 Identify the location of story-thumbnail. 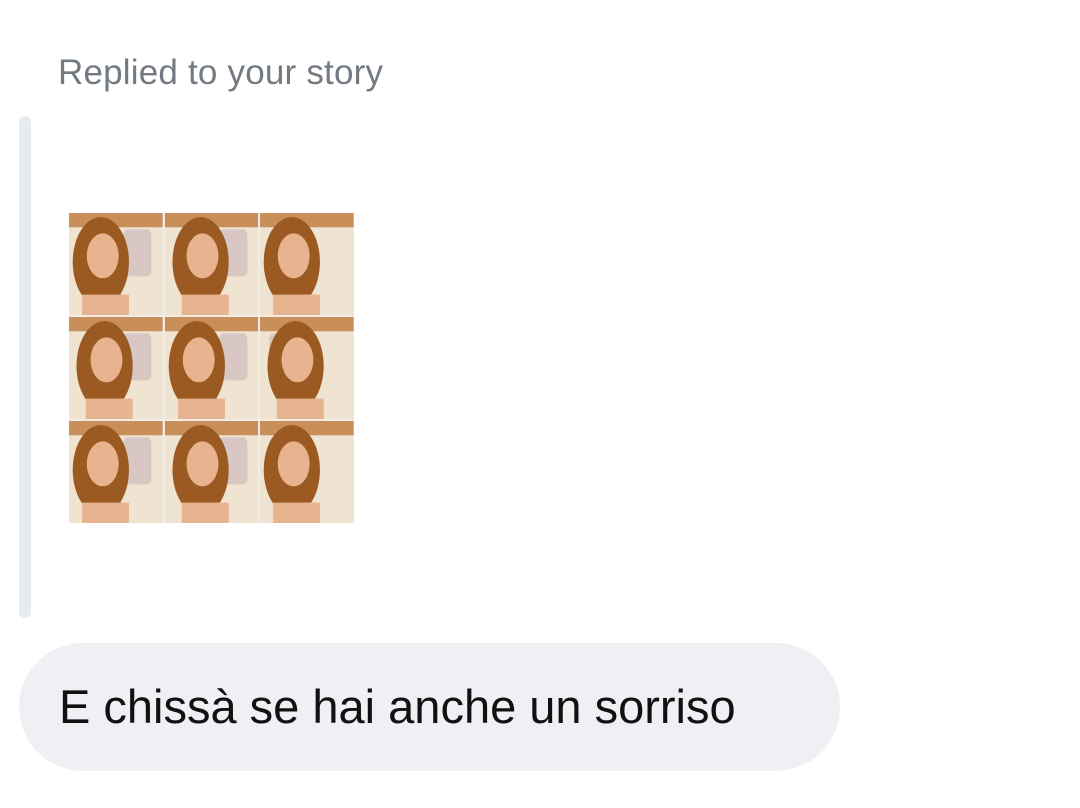
(211, 368).